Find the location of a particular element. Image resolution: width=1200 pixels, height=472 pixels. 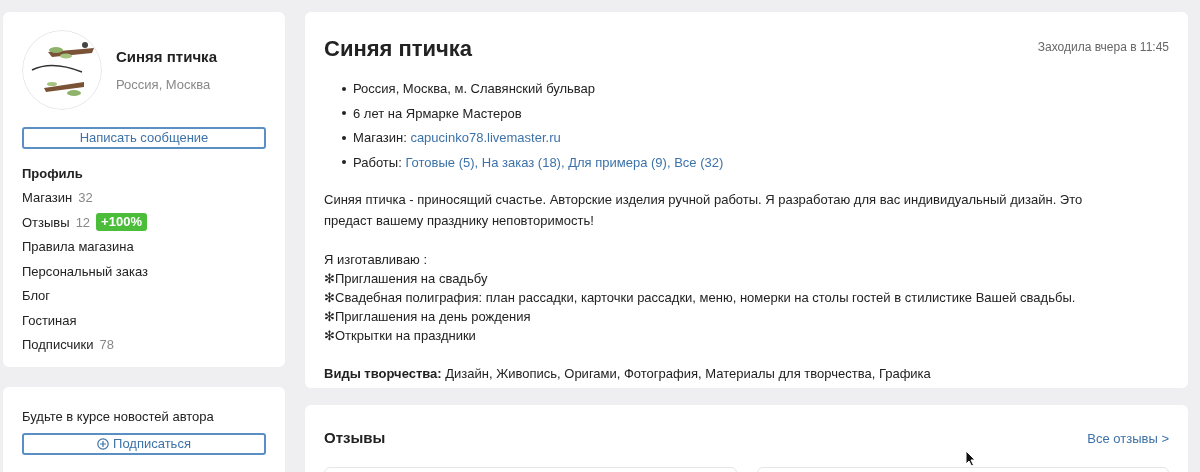

menu-item: Правила магазина is located at coordinates (78, 247).